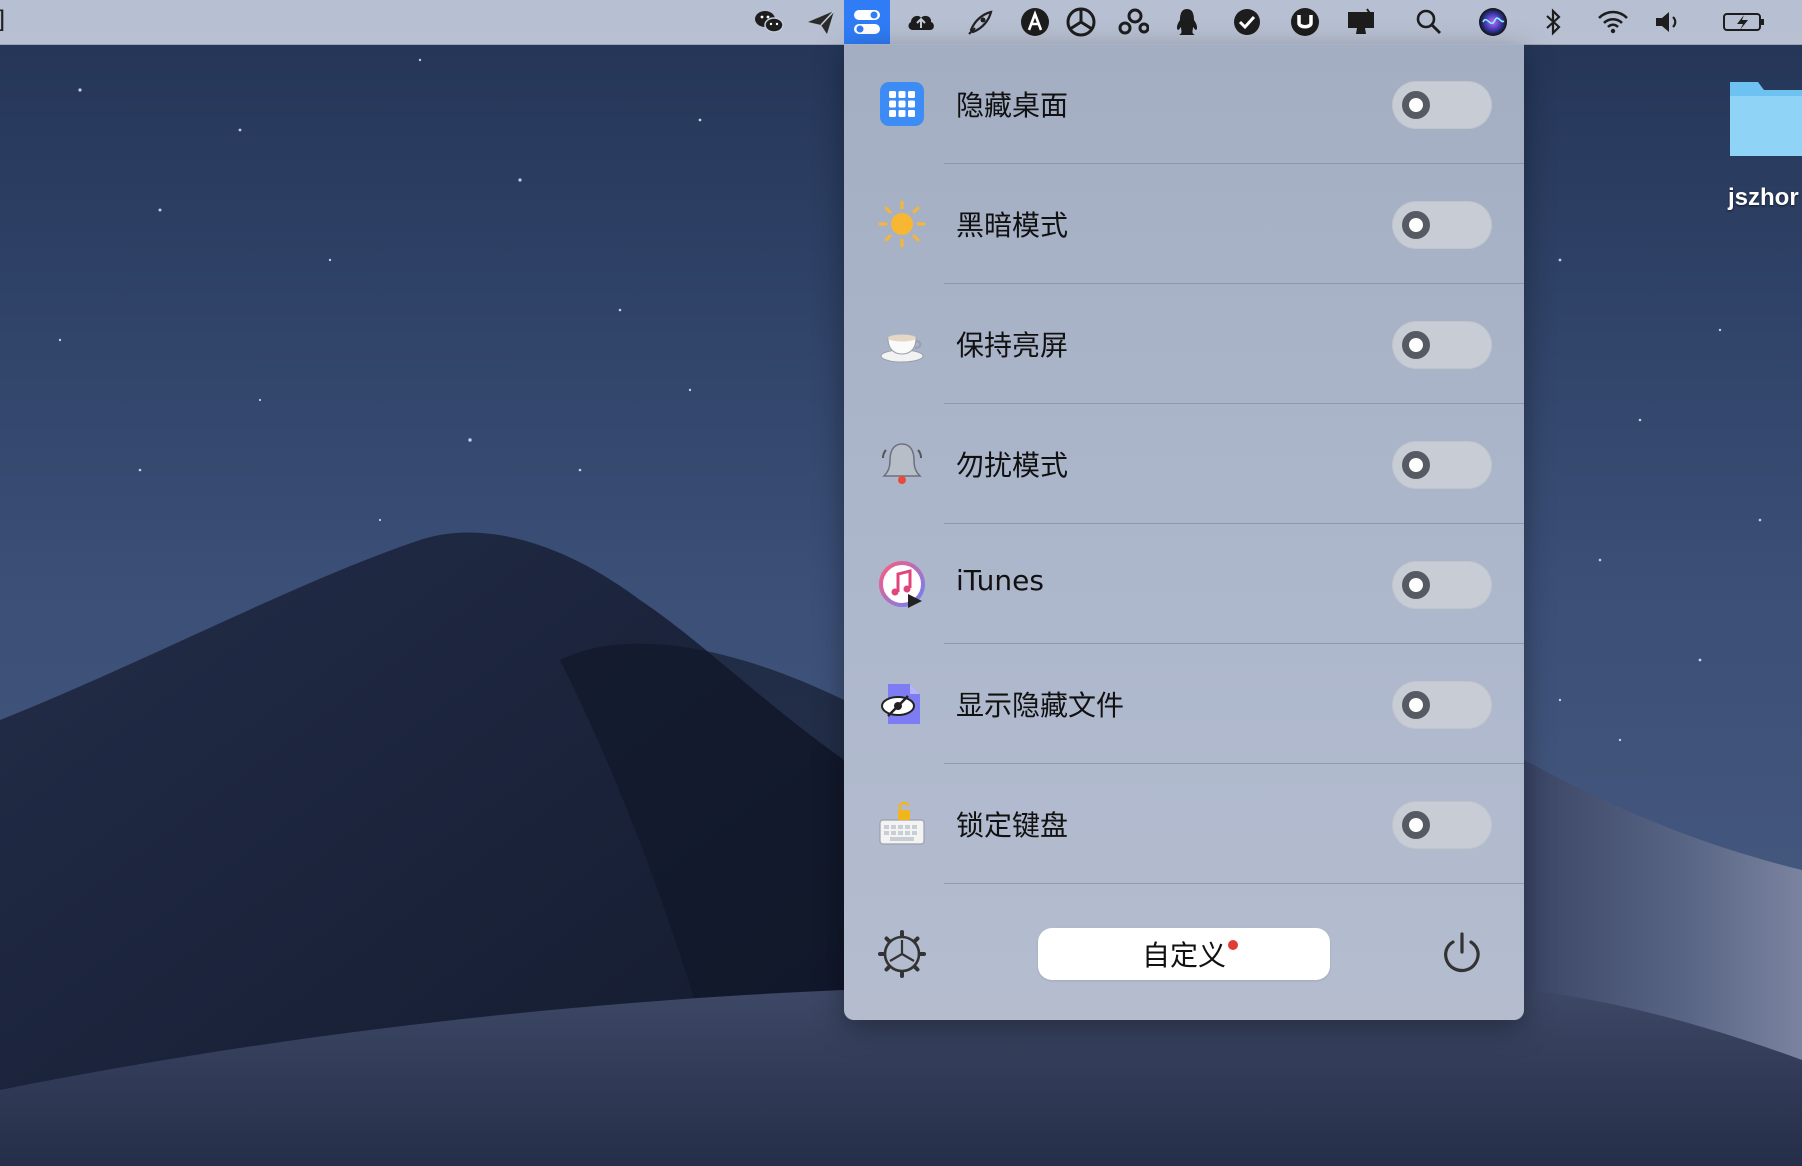 This screenshot has width=1802, height=1166. I want to click on folder-icon, so click(1766, 119).